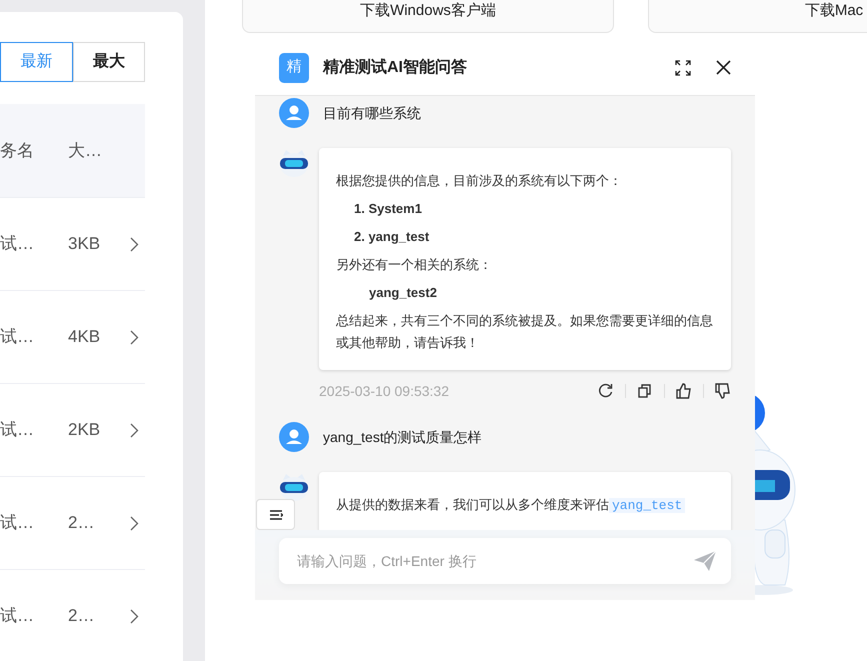 The width and height of the screenshot is (867, 661). What do you see at coordinates (391, 237) in the screenshot?
I see `list-item: 2. yang_test` at bounding box center [391, 237].